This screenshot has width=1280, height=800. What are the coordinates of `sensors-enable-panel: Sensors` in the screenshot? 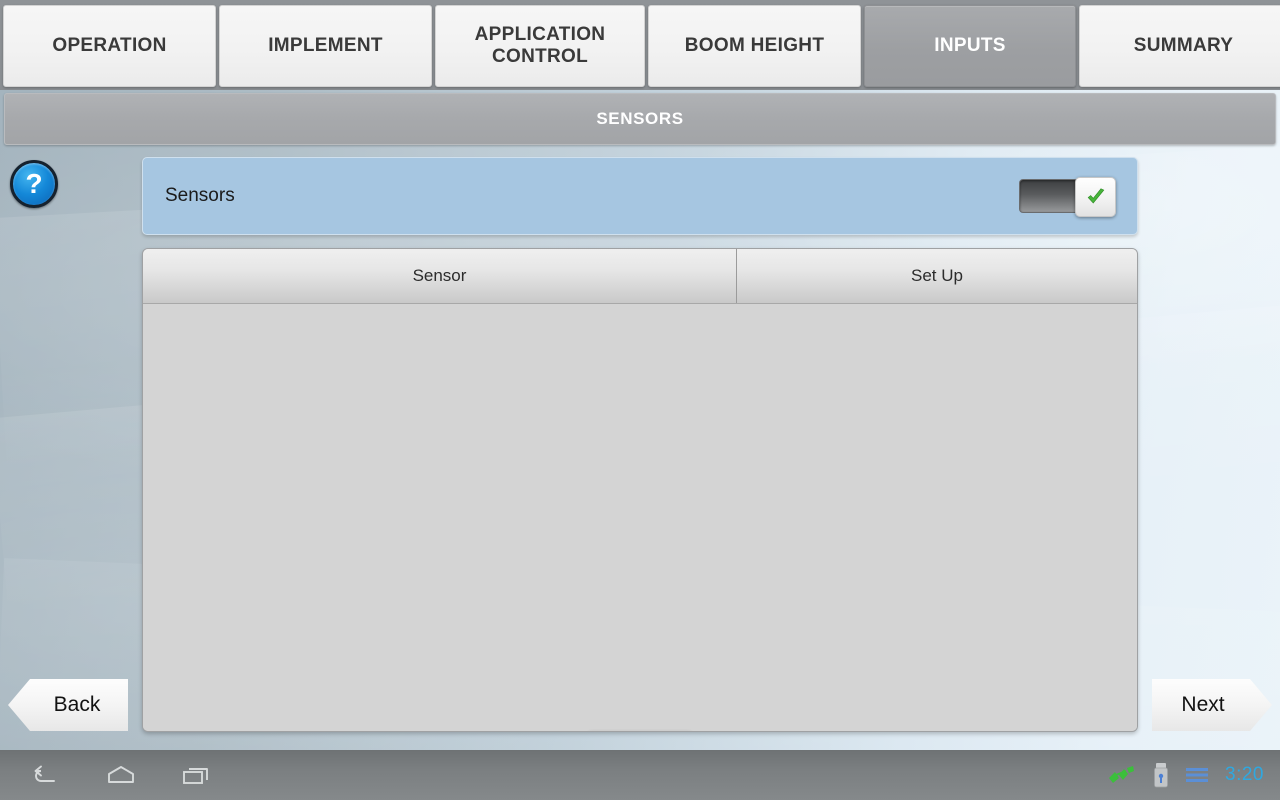 It's located at (640, 196).